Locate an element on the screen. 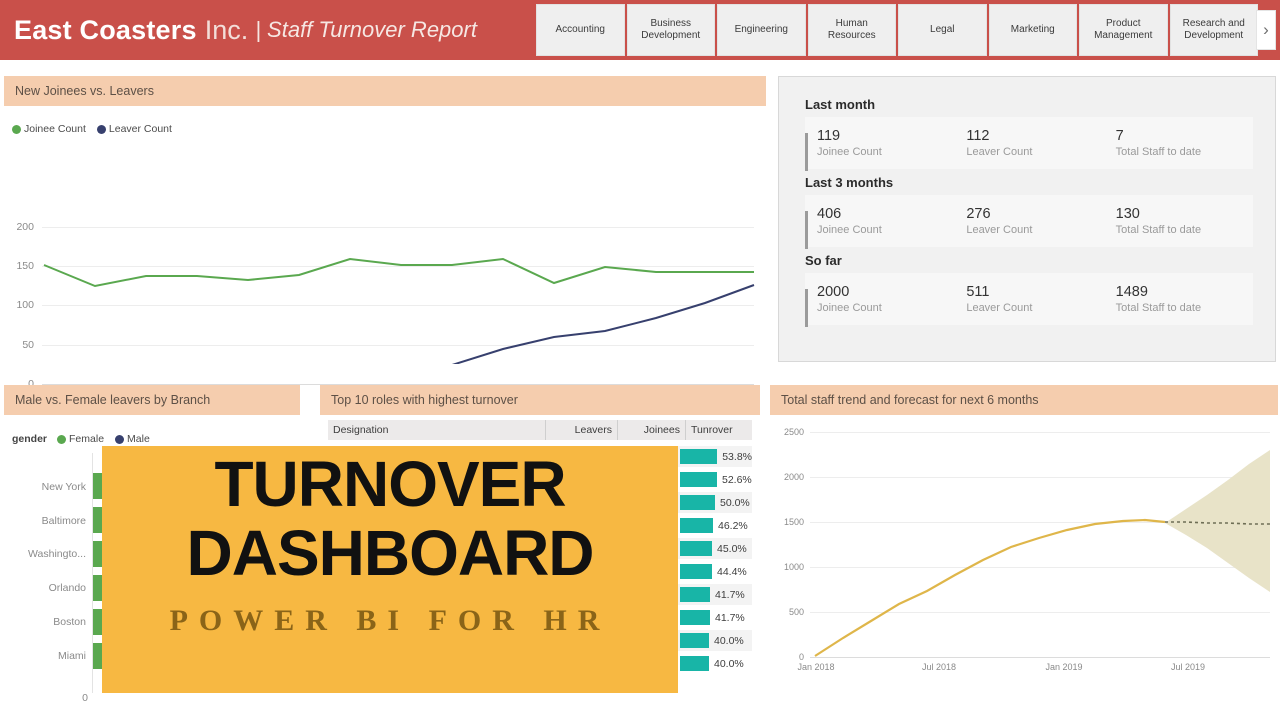  kpi-so-far-total: 1489 Total Staff to date is located at coordinates (1178, 299).